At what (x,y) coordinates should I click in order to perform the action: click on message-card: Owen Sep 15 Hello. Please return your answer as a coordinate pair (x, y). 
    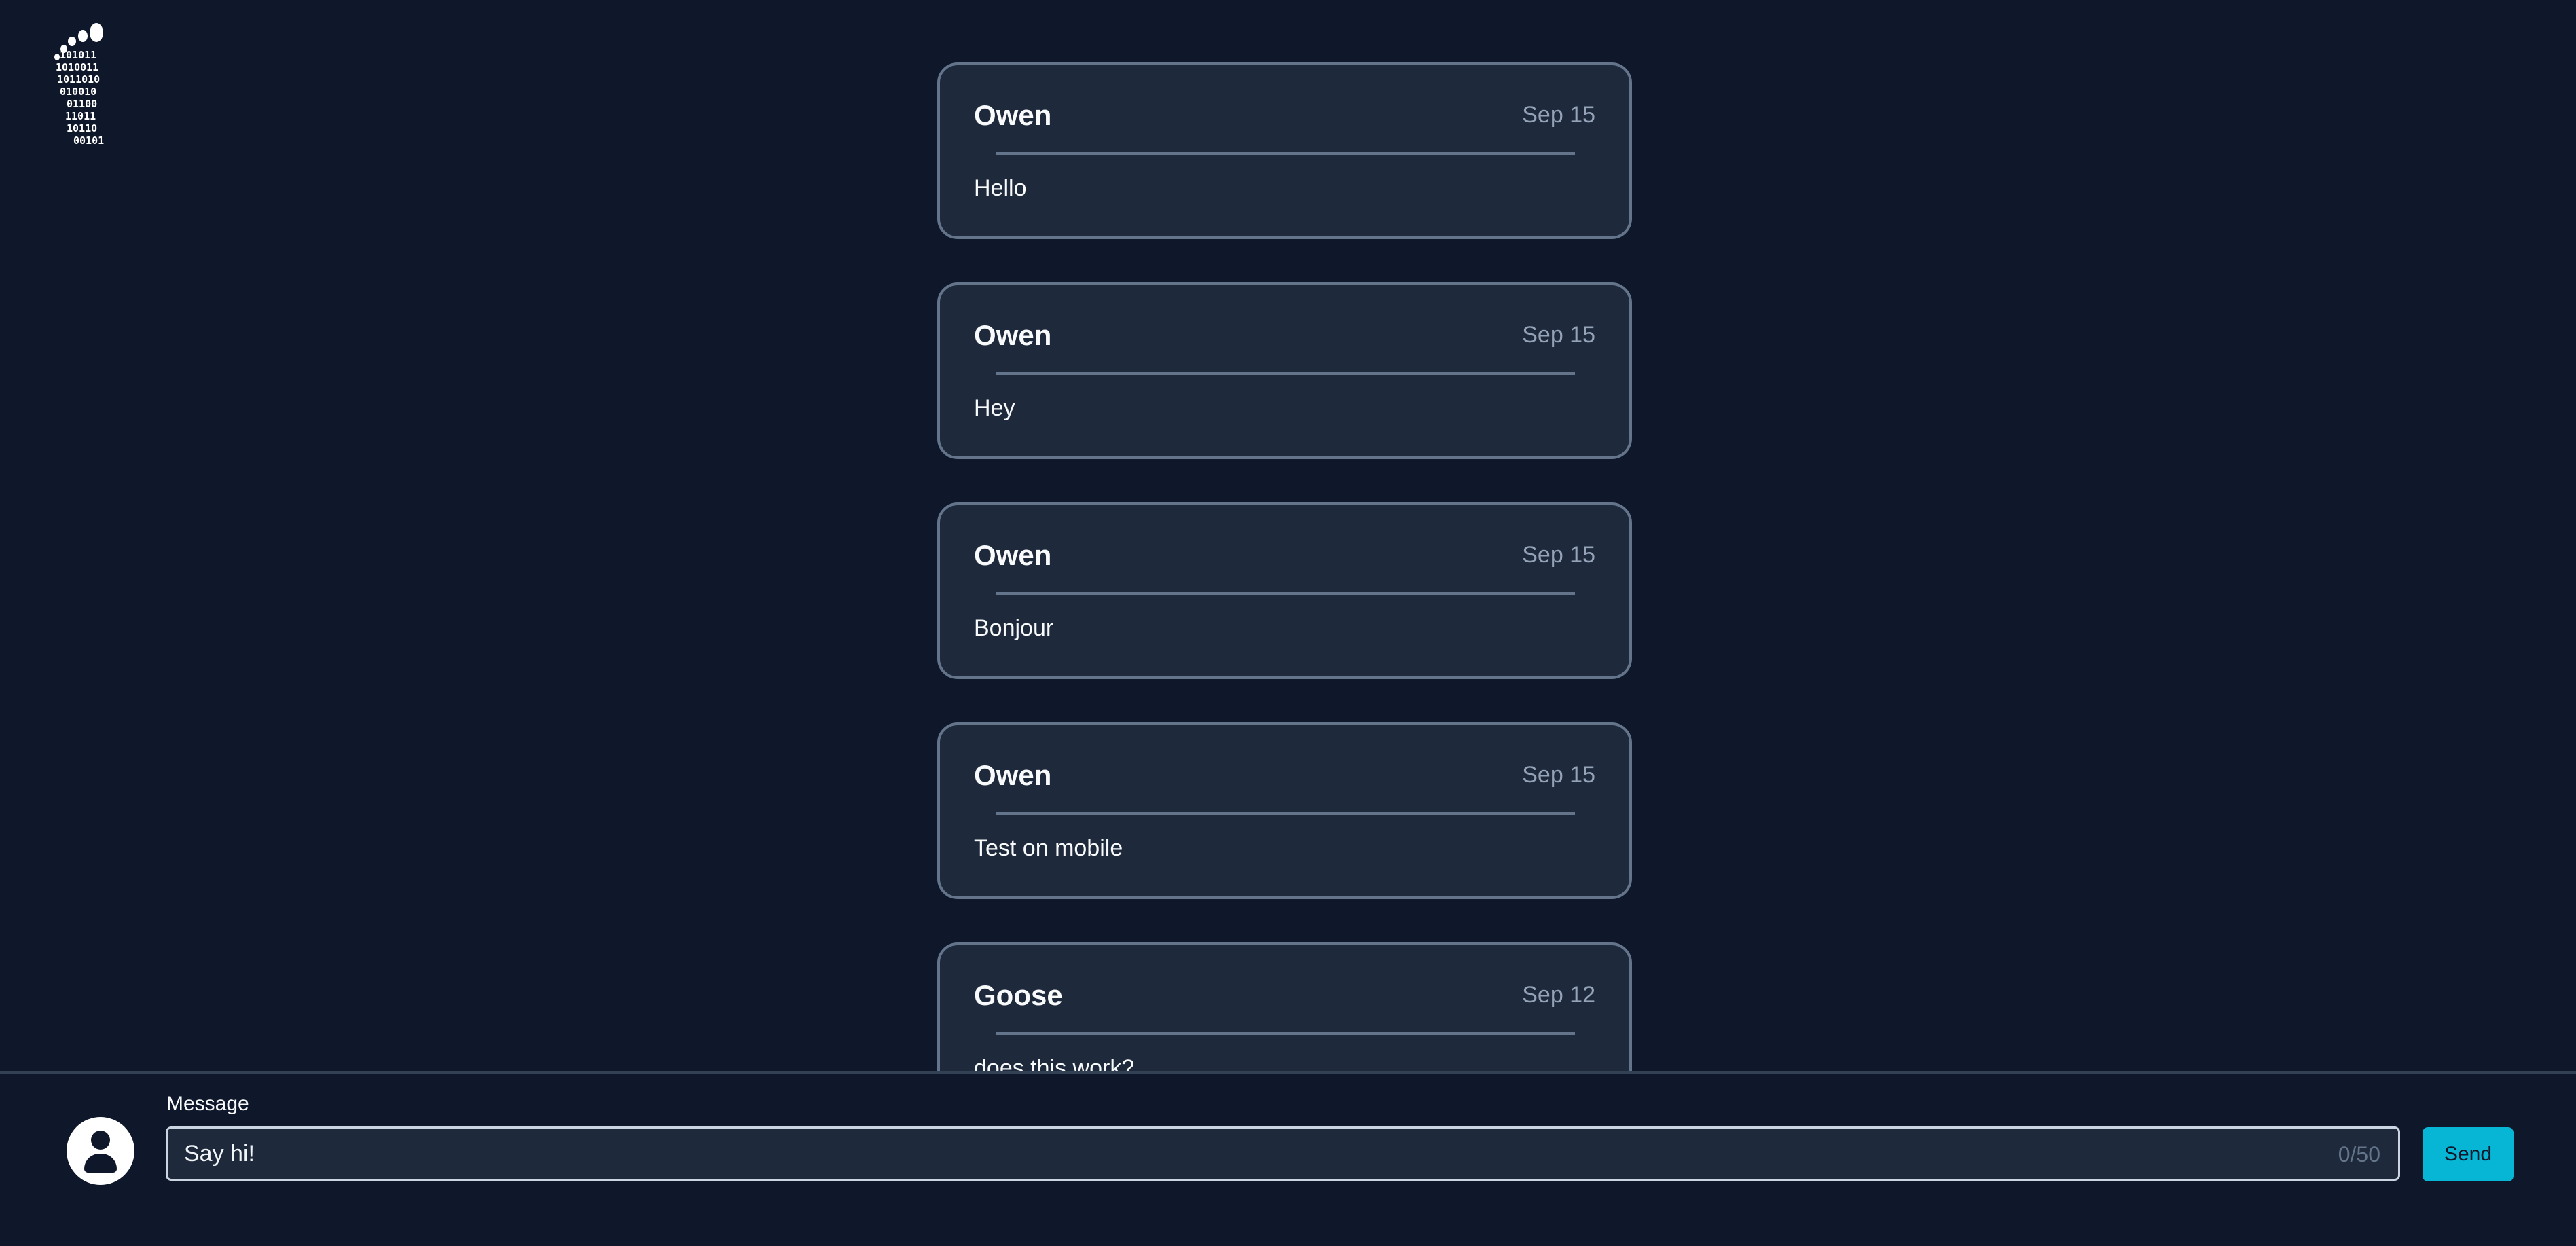
    Looking at the image, I should click on (1284, 150).